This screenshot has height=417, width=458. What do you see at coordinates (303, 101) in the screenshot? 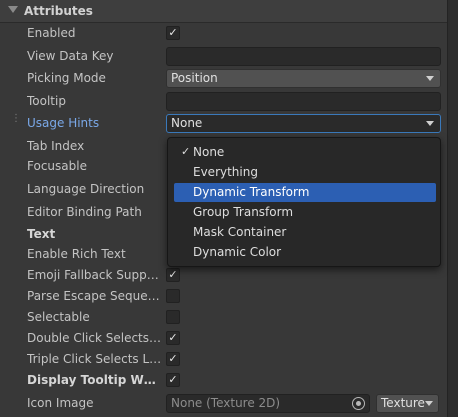
I see `tooltip-field` at bounding box center [303, 101].